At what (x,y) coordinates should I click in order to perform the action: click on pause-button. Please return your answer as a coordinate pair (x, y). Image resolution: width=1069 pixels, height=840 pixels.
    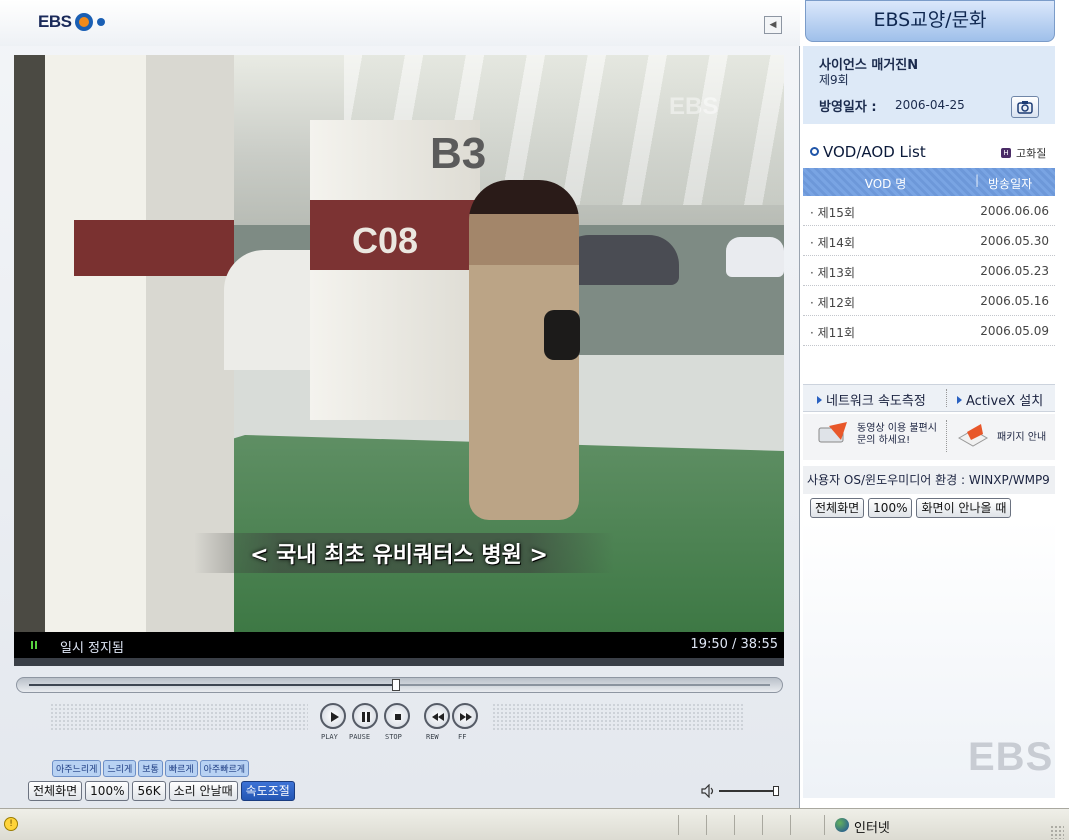
    Looking at the image, I should click on (365, 716).